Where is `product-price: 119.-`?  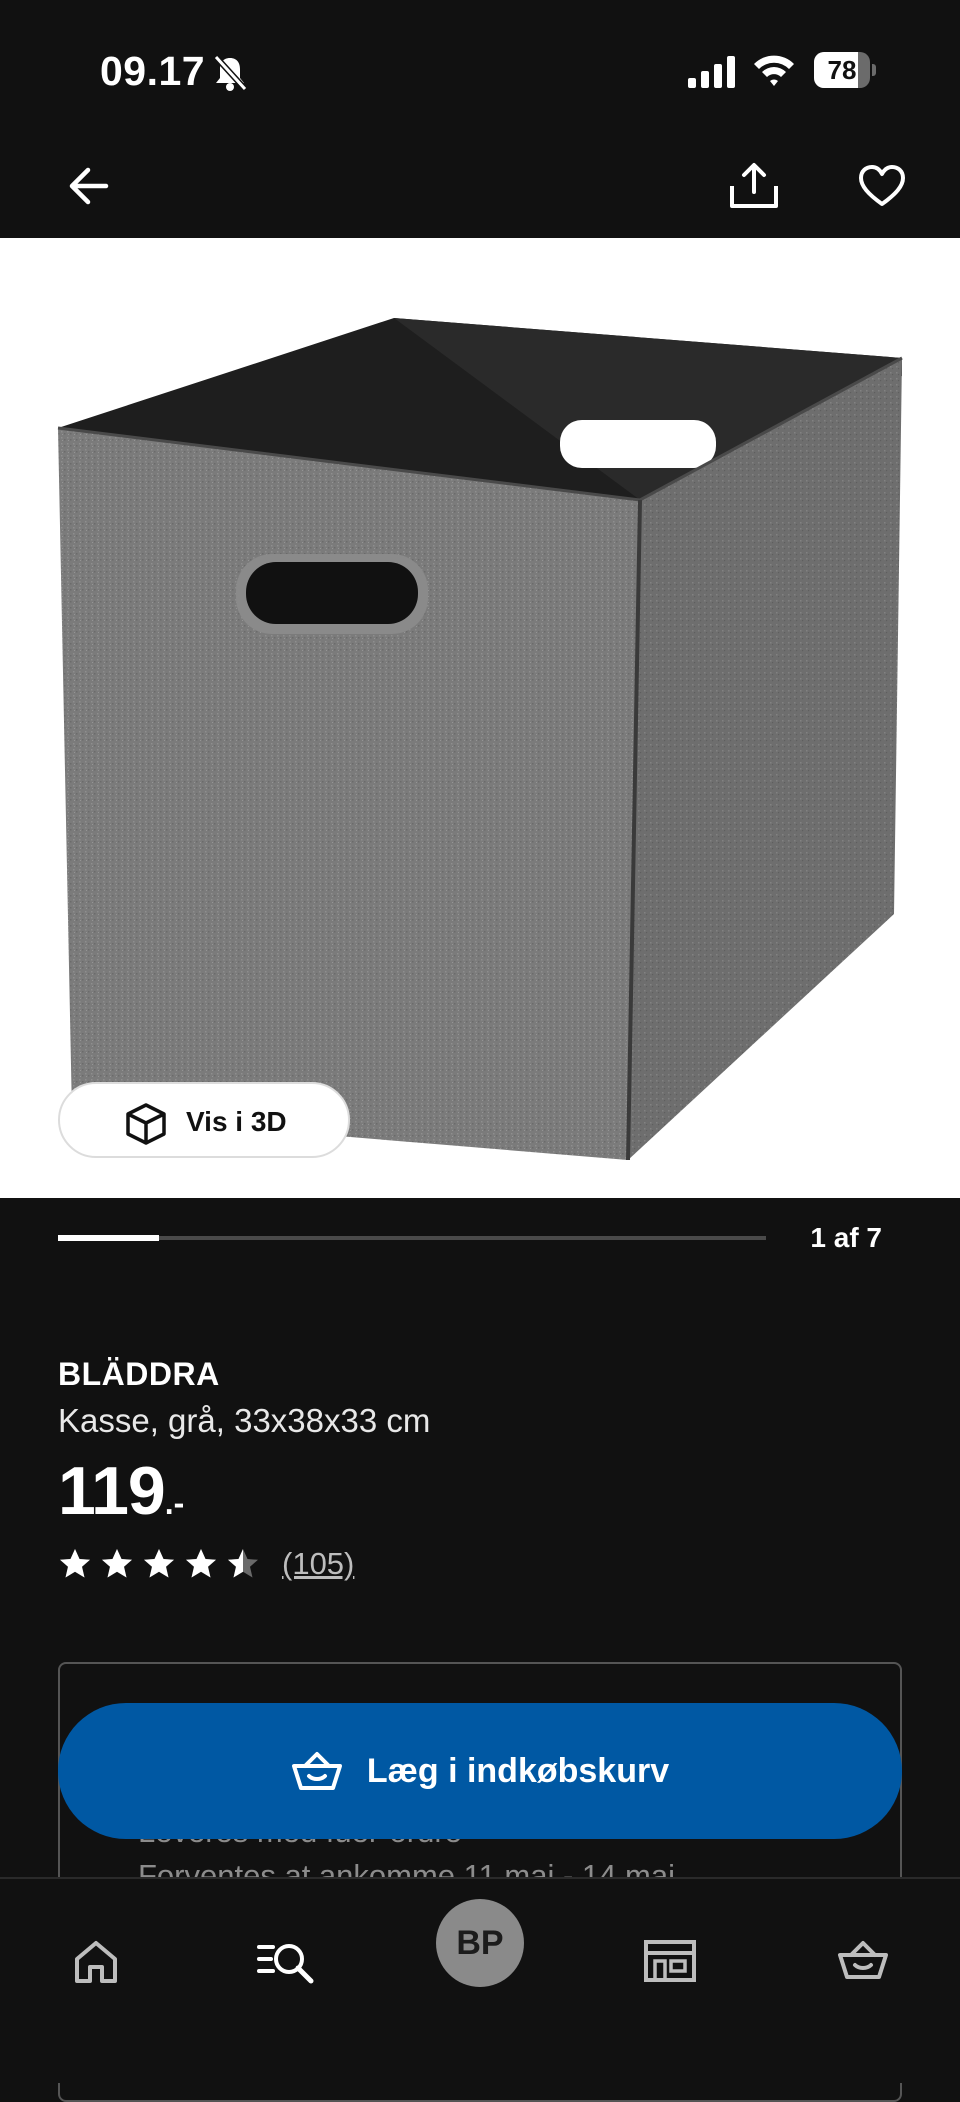 product-price: 119.- is located at coordinates (121, 1491).